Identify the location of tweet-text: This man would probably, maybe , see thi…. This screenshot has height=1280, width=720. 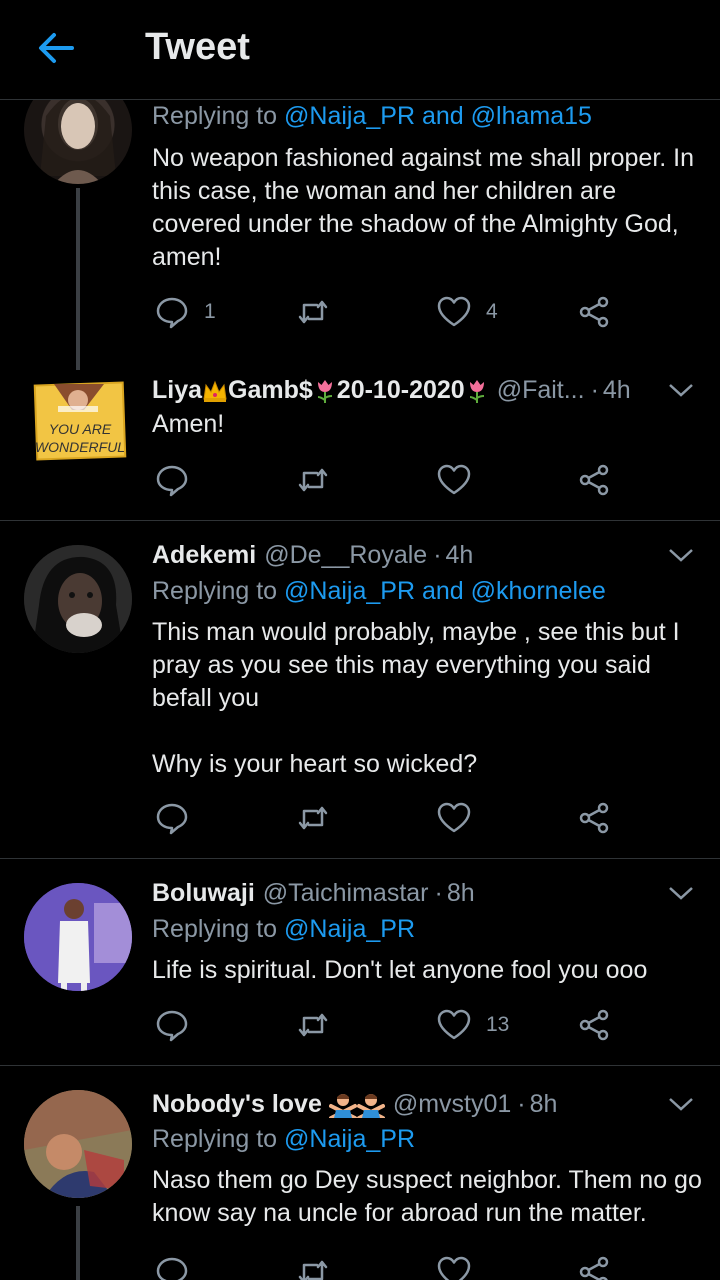
(416, 698).